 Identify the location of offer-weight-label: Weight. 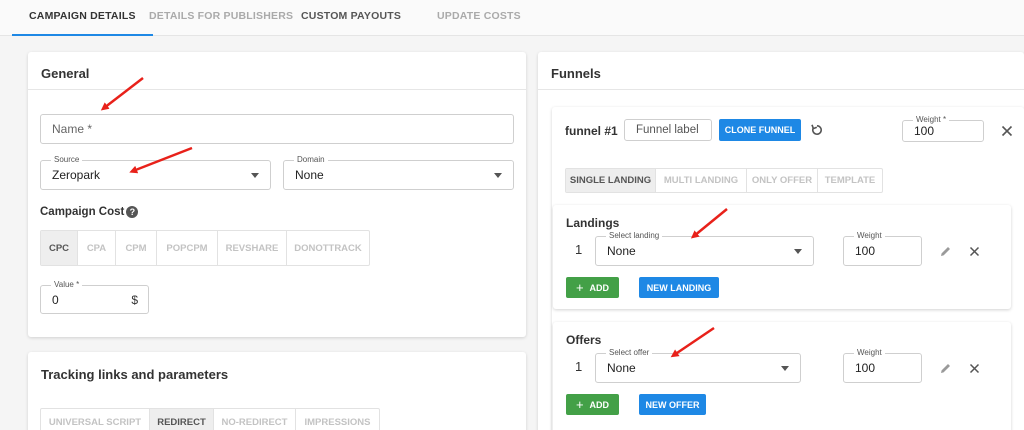
(869, 353).